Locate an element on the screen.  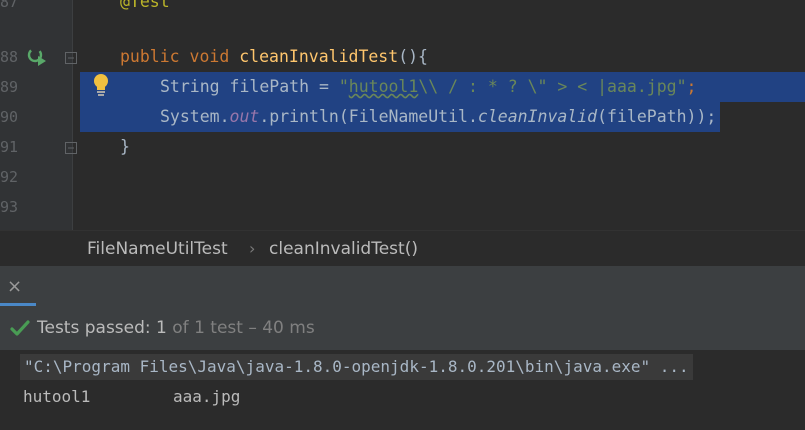
code-line-93: 93 is located at coordinates (402, 207).